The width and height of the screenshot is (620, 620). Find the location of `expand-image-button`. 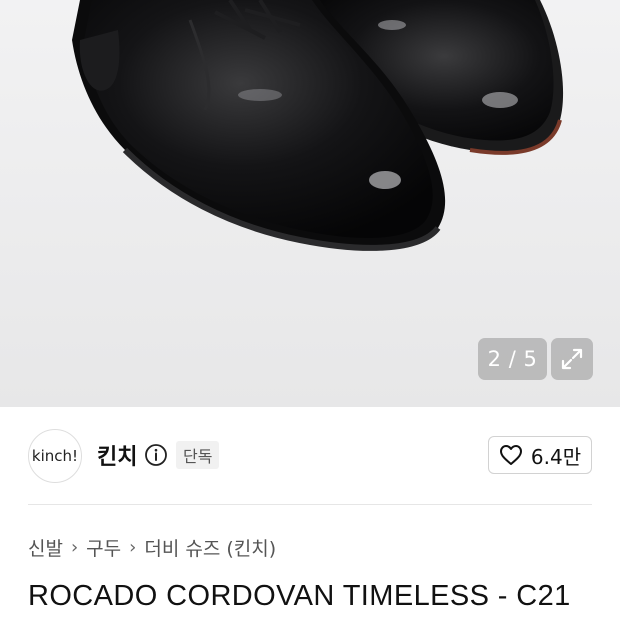

expand-image-button is located at coordinates (572, 359).